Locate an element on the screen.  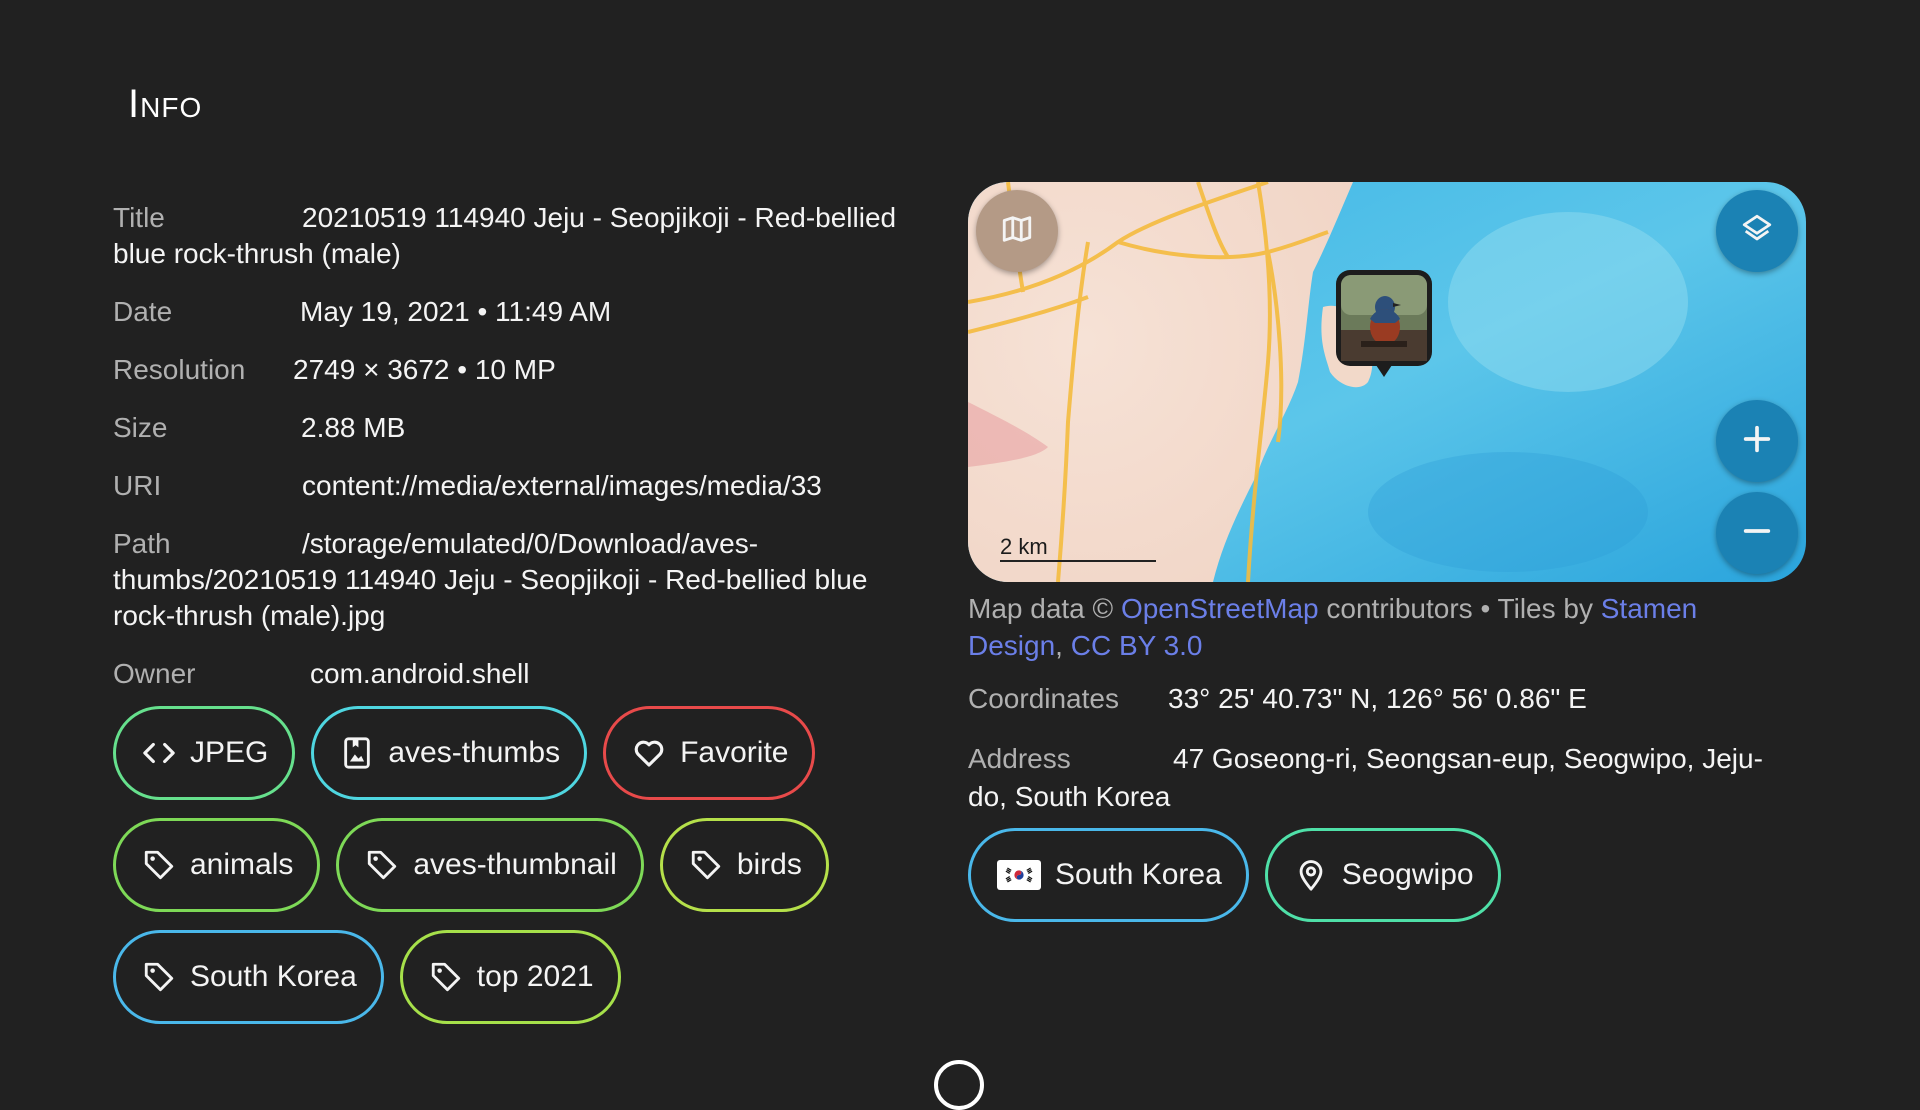
photo-marker is located at coordinates (1384, 318).